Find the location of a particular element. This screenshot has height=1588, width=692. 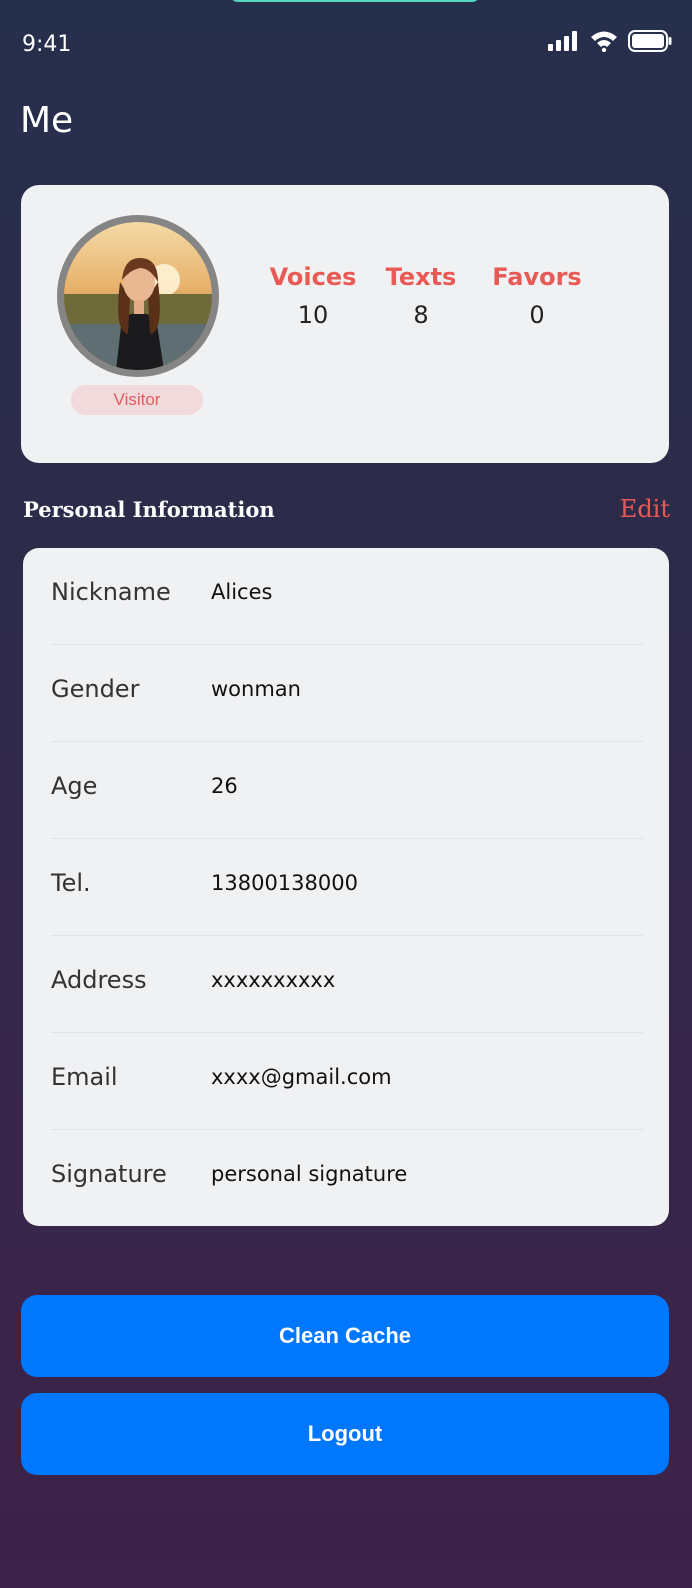

stat-value: 10 is located at coordinates (313, 315).